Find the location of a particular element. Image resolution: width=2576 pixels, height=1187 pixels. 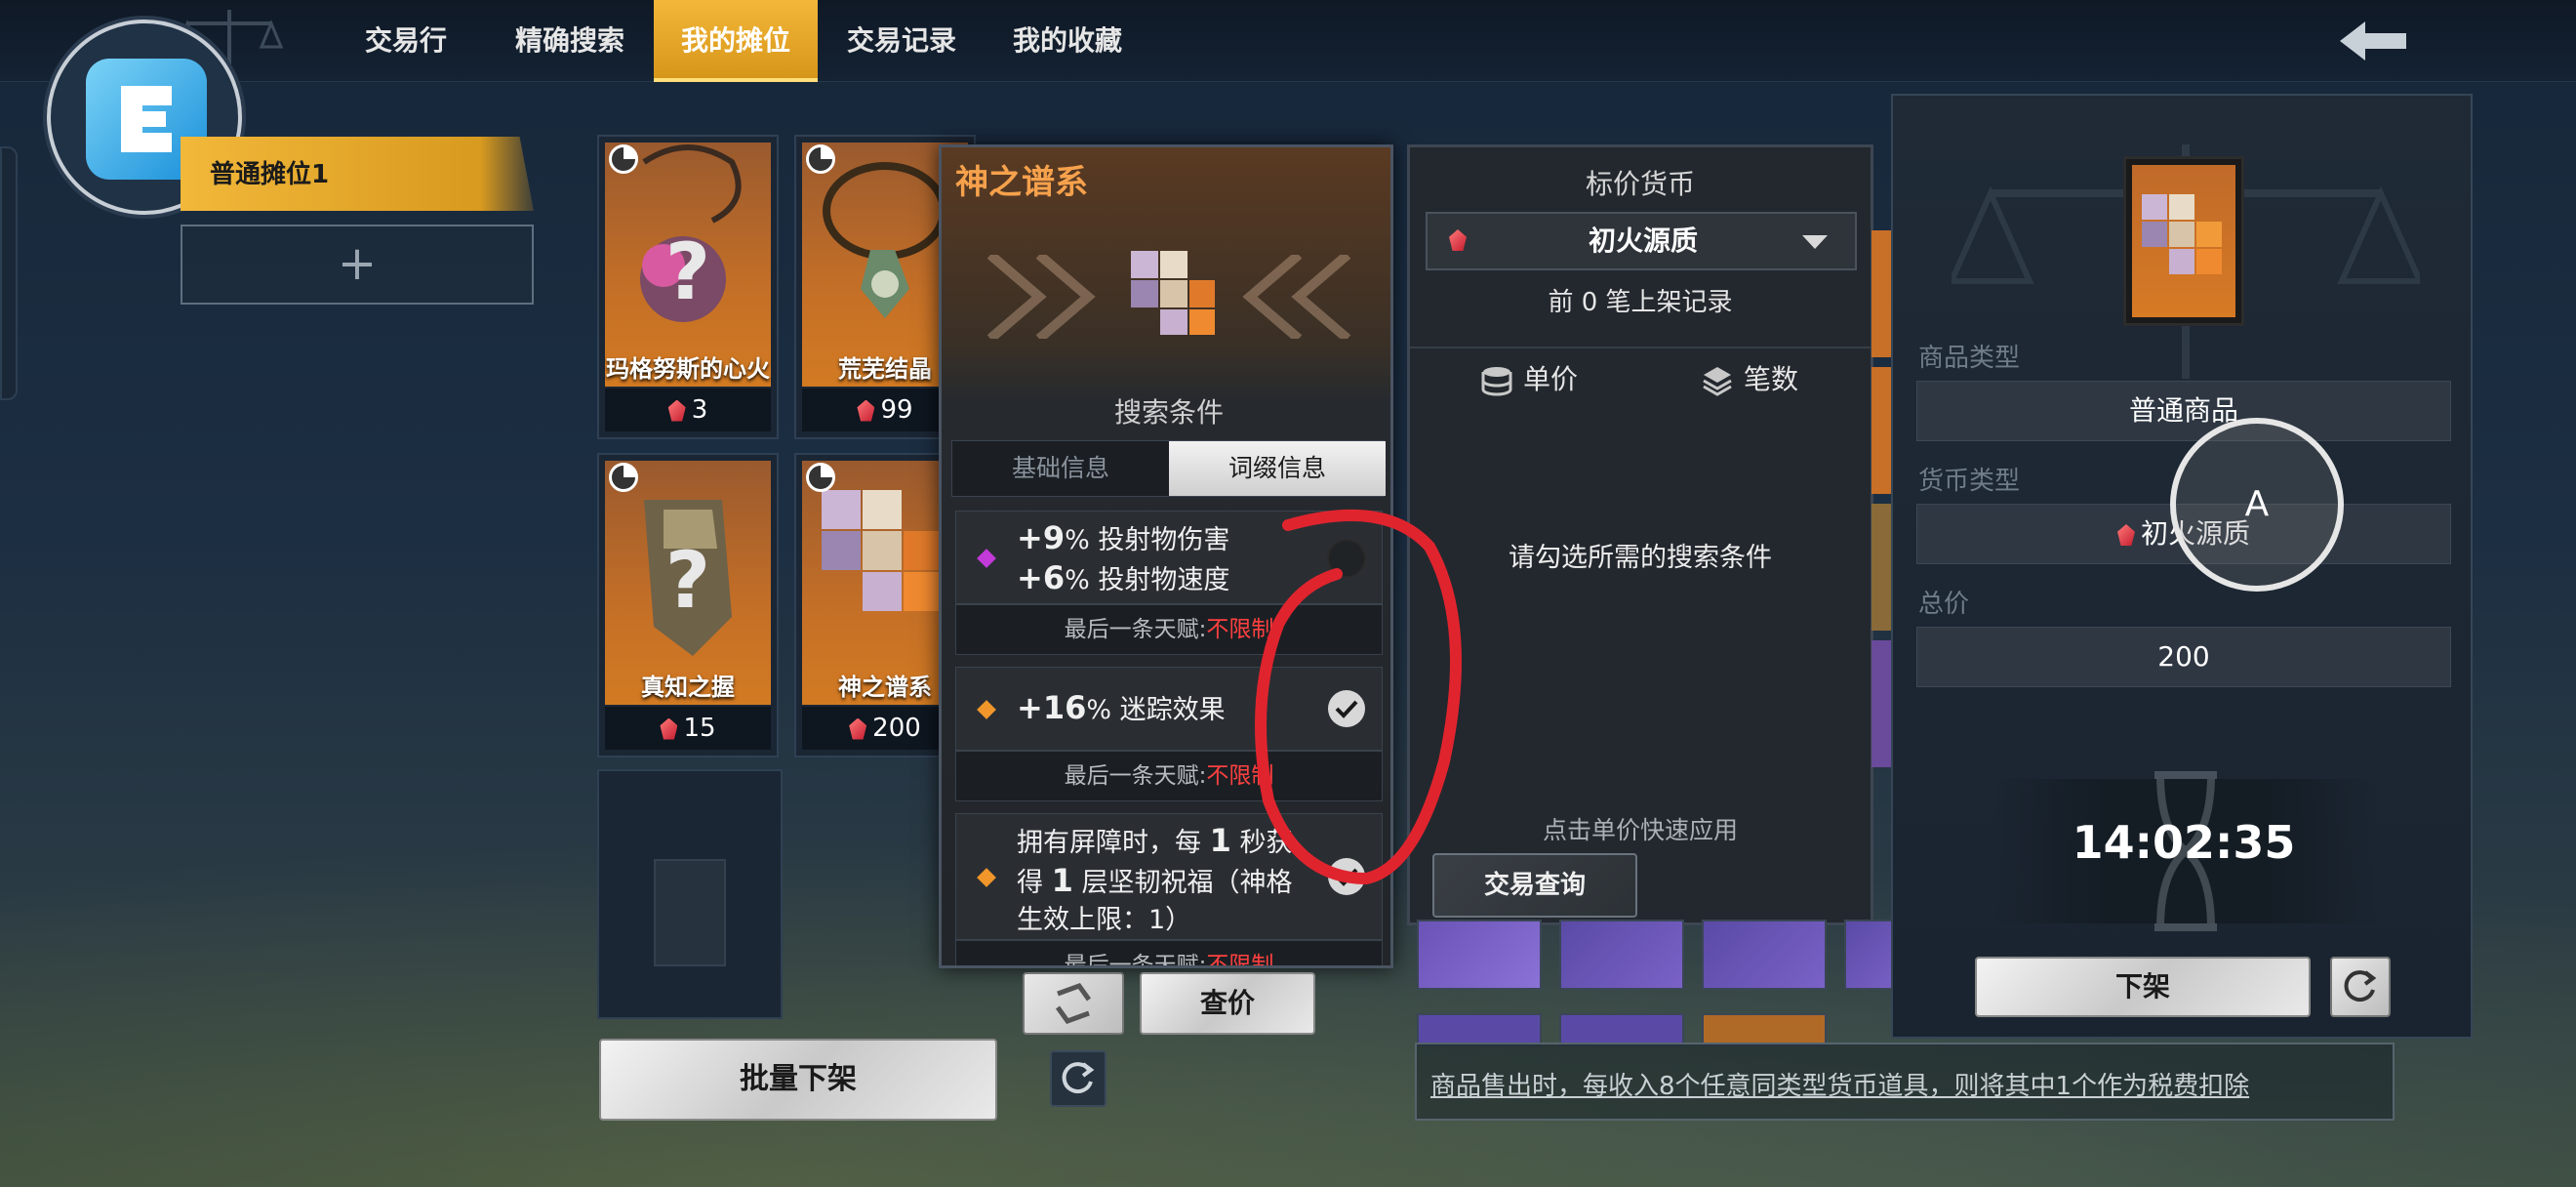

swap-button is located at coordinates (1073, 1003).